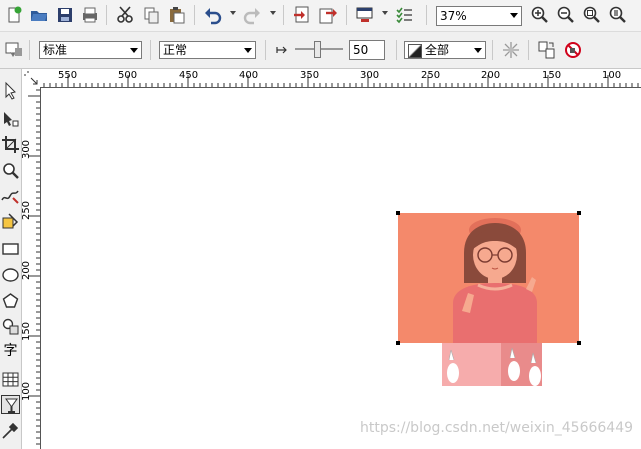 This screenshot has height=449, width=641. I want to click on v-ruler-label: 200, so click(27, 270).